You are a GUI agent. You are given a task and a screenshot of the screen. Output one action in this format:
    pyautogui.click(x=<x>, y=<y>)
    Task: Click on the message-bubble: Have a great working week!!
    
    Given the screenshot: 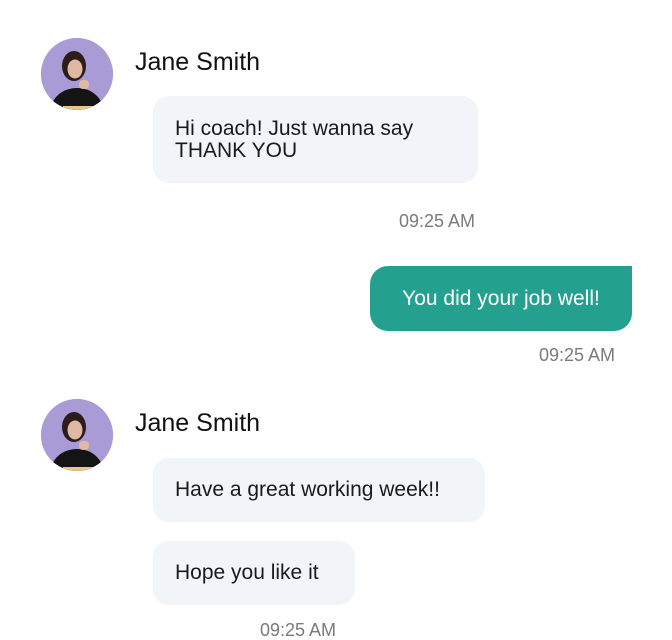 What is the action you would take?
    pyautogui.click(x=319, y=490)
    